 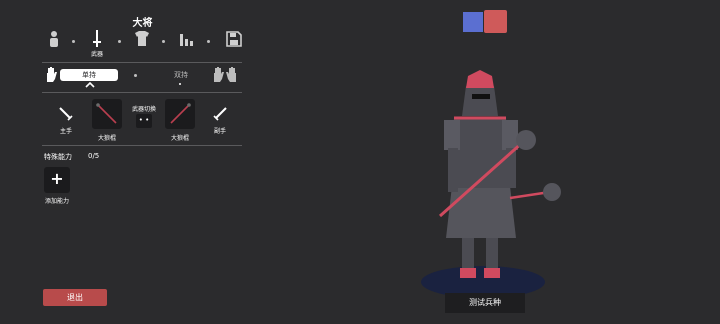 I want to click on hand-mode-bar: 单持 双持, so click(x=144, y=77).